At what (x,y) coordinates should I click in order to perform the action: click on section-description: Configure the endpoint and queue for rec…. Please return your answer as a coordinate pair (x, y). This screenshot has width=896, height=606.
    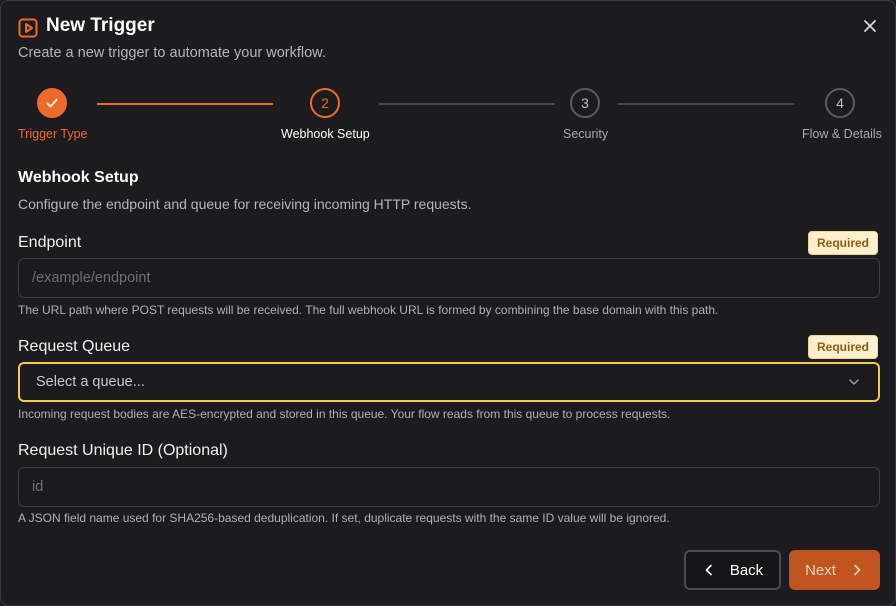
    Looking at the image, I should click on (245, 204).